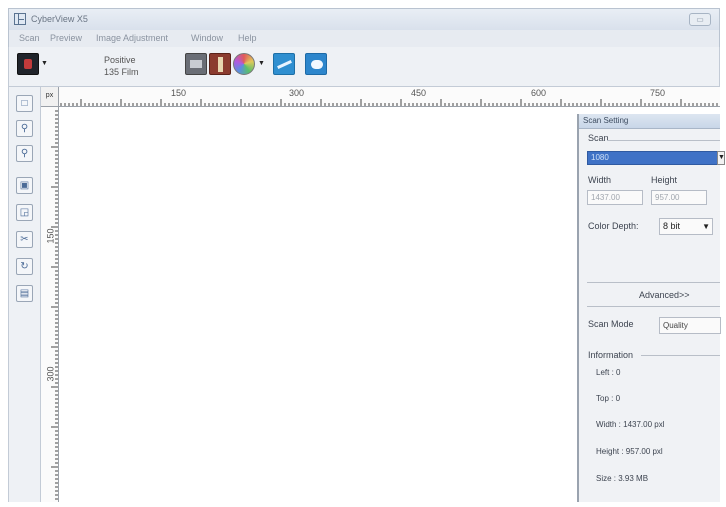 The image size is (726, 507). I want to click on ruler-unit: px, so click(50, 97).